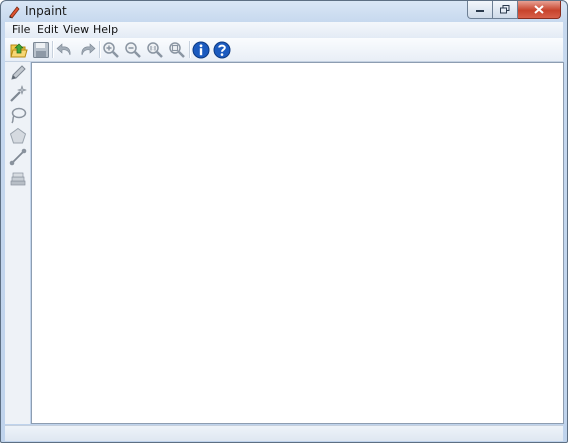 The height and width of the screenshot is (445, 570). I want to click on lasso-tool, so click(18, 115).